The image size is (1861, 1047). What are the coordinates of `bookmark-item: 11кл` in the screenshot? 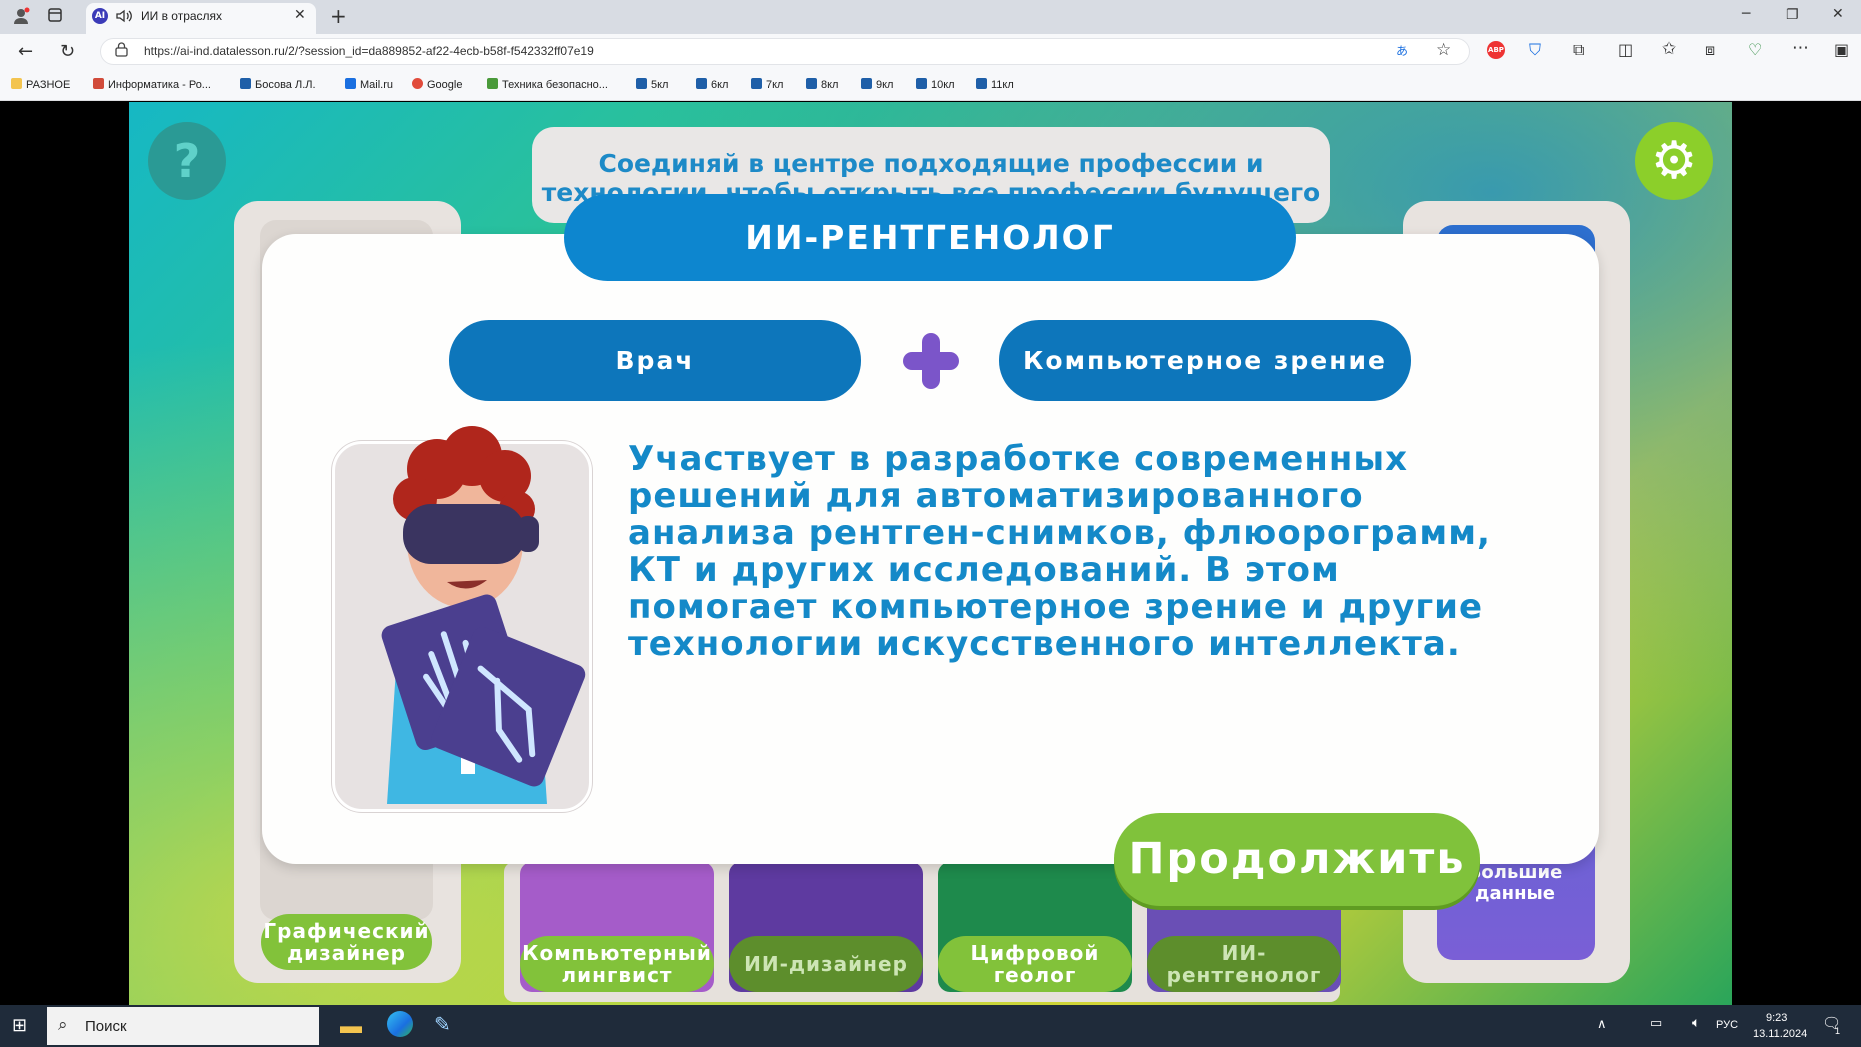 It's located at (995, 84).